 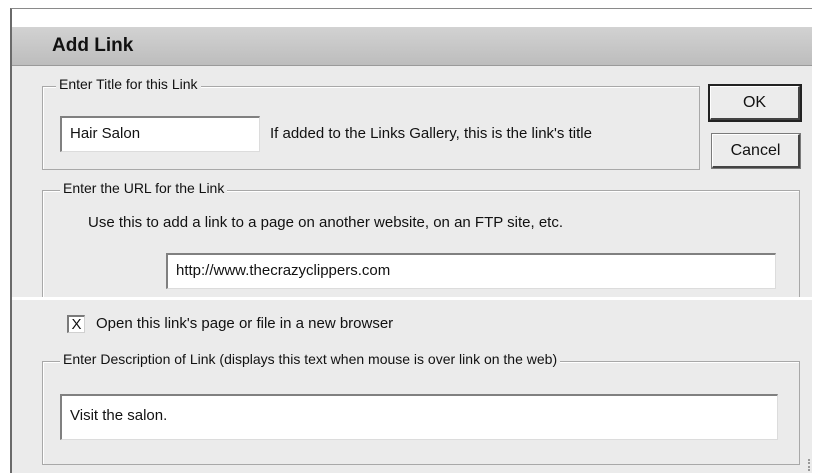 I want to click on section-divider, so click(x=412, y=298).